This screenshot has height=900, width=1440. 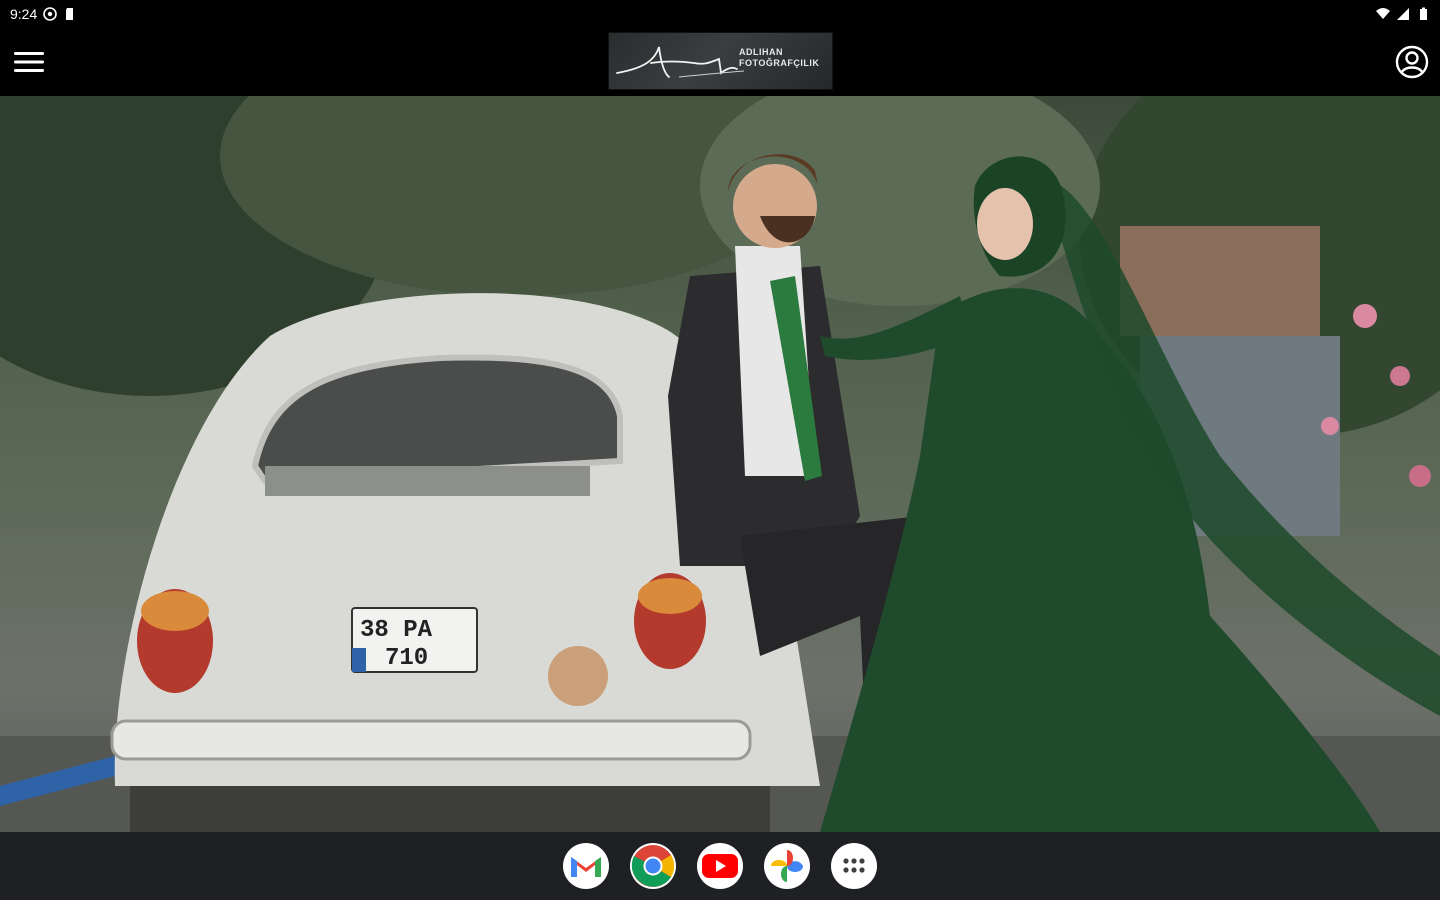 What do you see at coordinates (720, 14) in the screenshot?
I see `status-bar: 9:24` at bounding box center [720, 14].